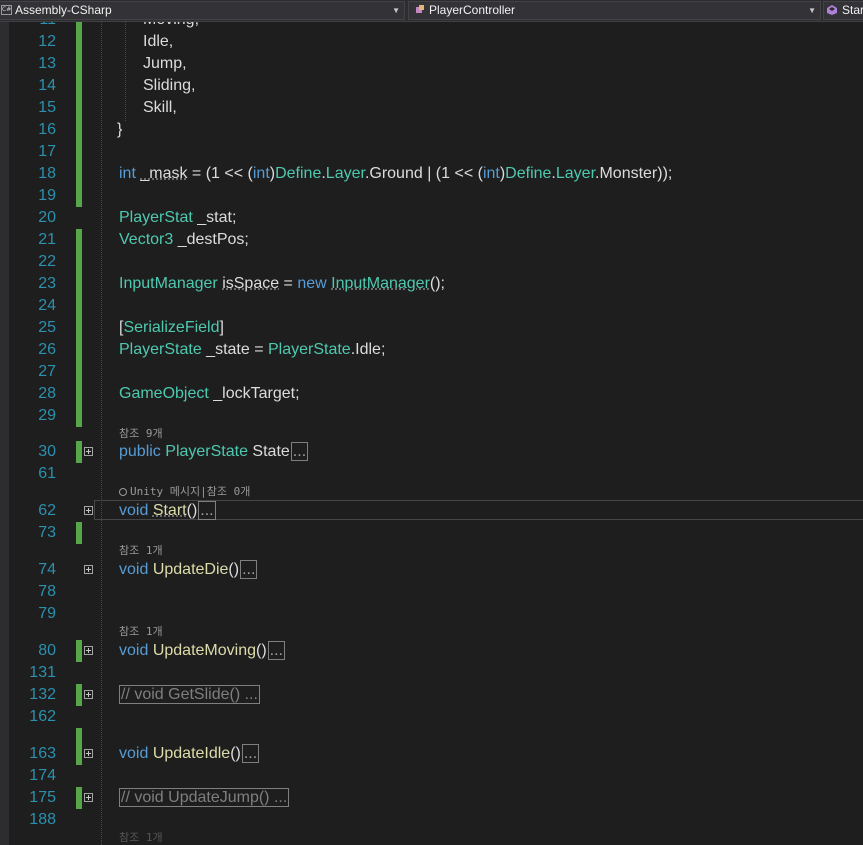  Describe the element at coordinates (431, 86) in the screenshot. I see `code-line: 14 Sliding,` at that location.